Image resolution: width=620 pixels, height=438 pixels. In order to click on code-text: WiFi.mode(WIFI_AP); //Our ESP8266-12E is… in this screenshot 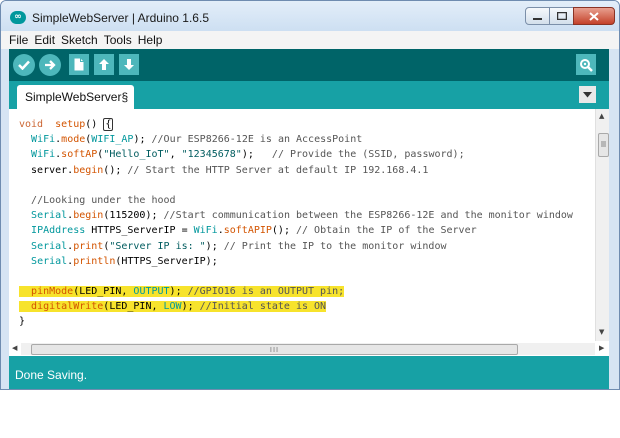, I will do `click(190, 139)`.